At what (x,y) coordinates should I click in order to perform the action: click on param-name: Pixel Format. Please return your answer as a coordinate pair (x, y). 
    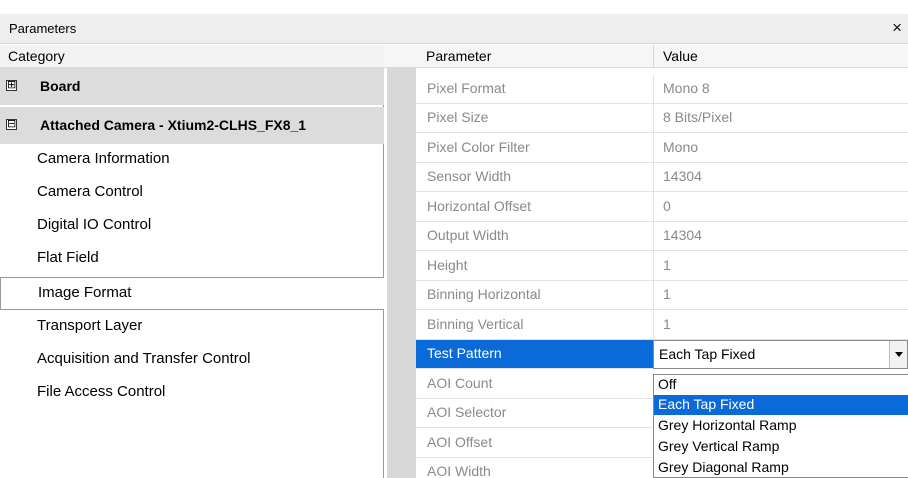
    Looking at the image, I should click on (466, 88).